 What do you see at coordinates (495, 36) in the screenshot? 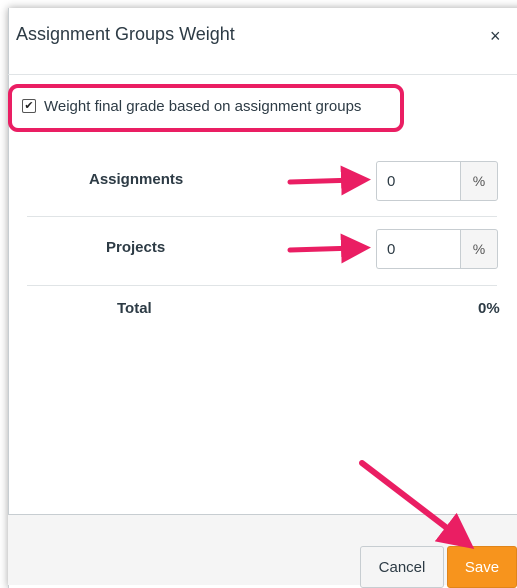
I see `close-icon: ×` at bounding box center [495, 36].